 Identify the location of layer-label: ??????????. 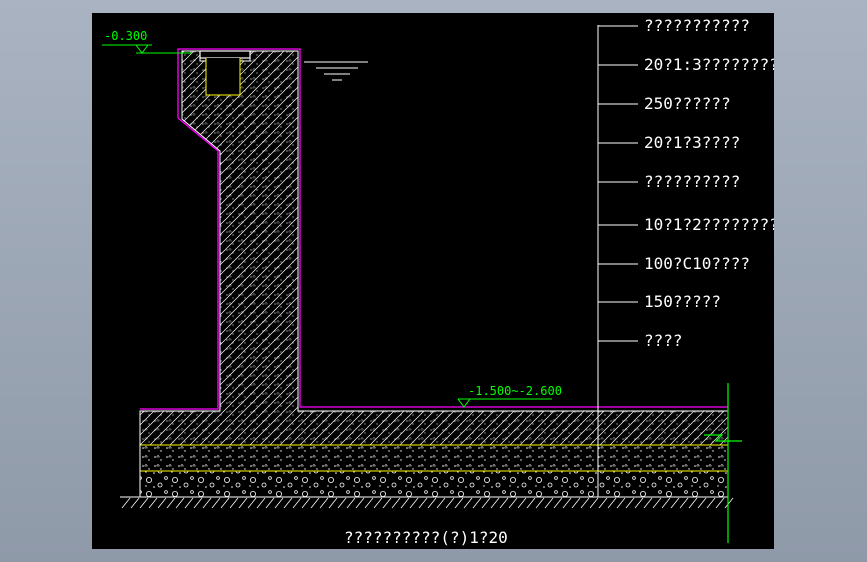
(692, 181).